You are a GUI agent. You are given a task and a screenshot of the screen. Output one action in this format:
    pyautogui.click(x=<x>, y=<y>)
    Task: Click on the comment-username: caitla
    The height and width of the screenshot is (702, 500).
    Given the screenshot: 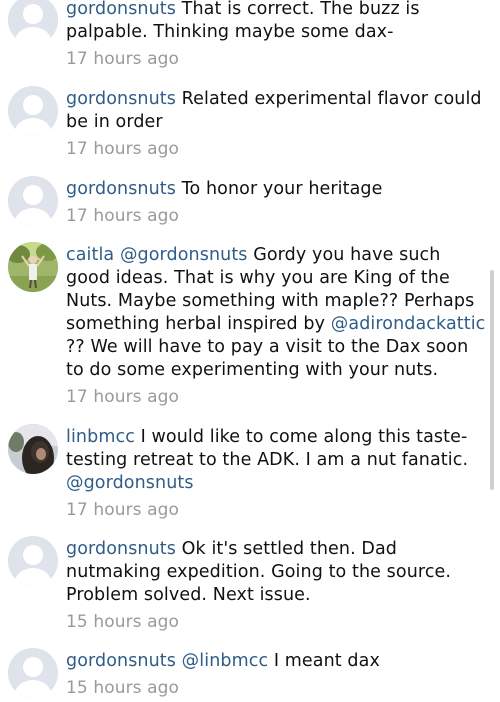 What is the action you would take?
    pyautogui.click(x=90, y=255)
    